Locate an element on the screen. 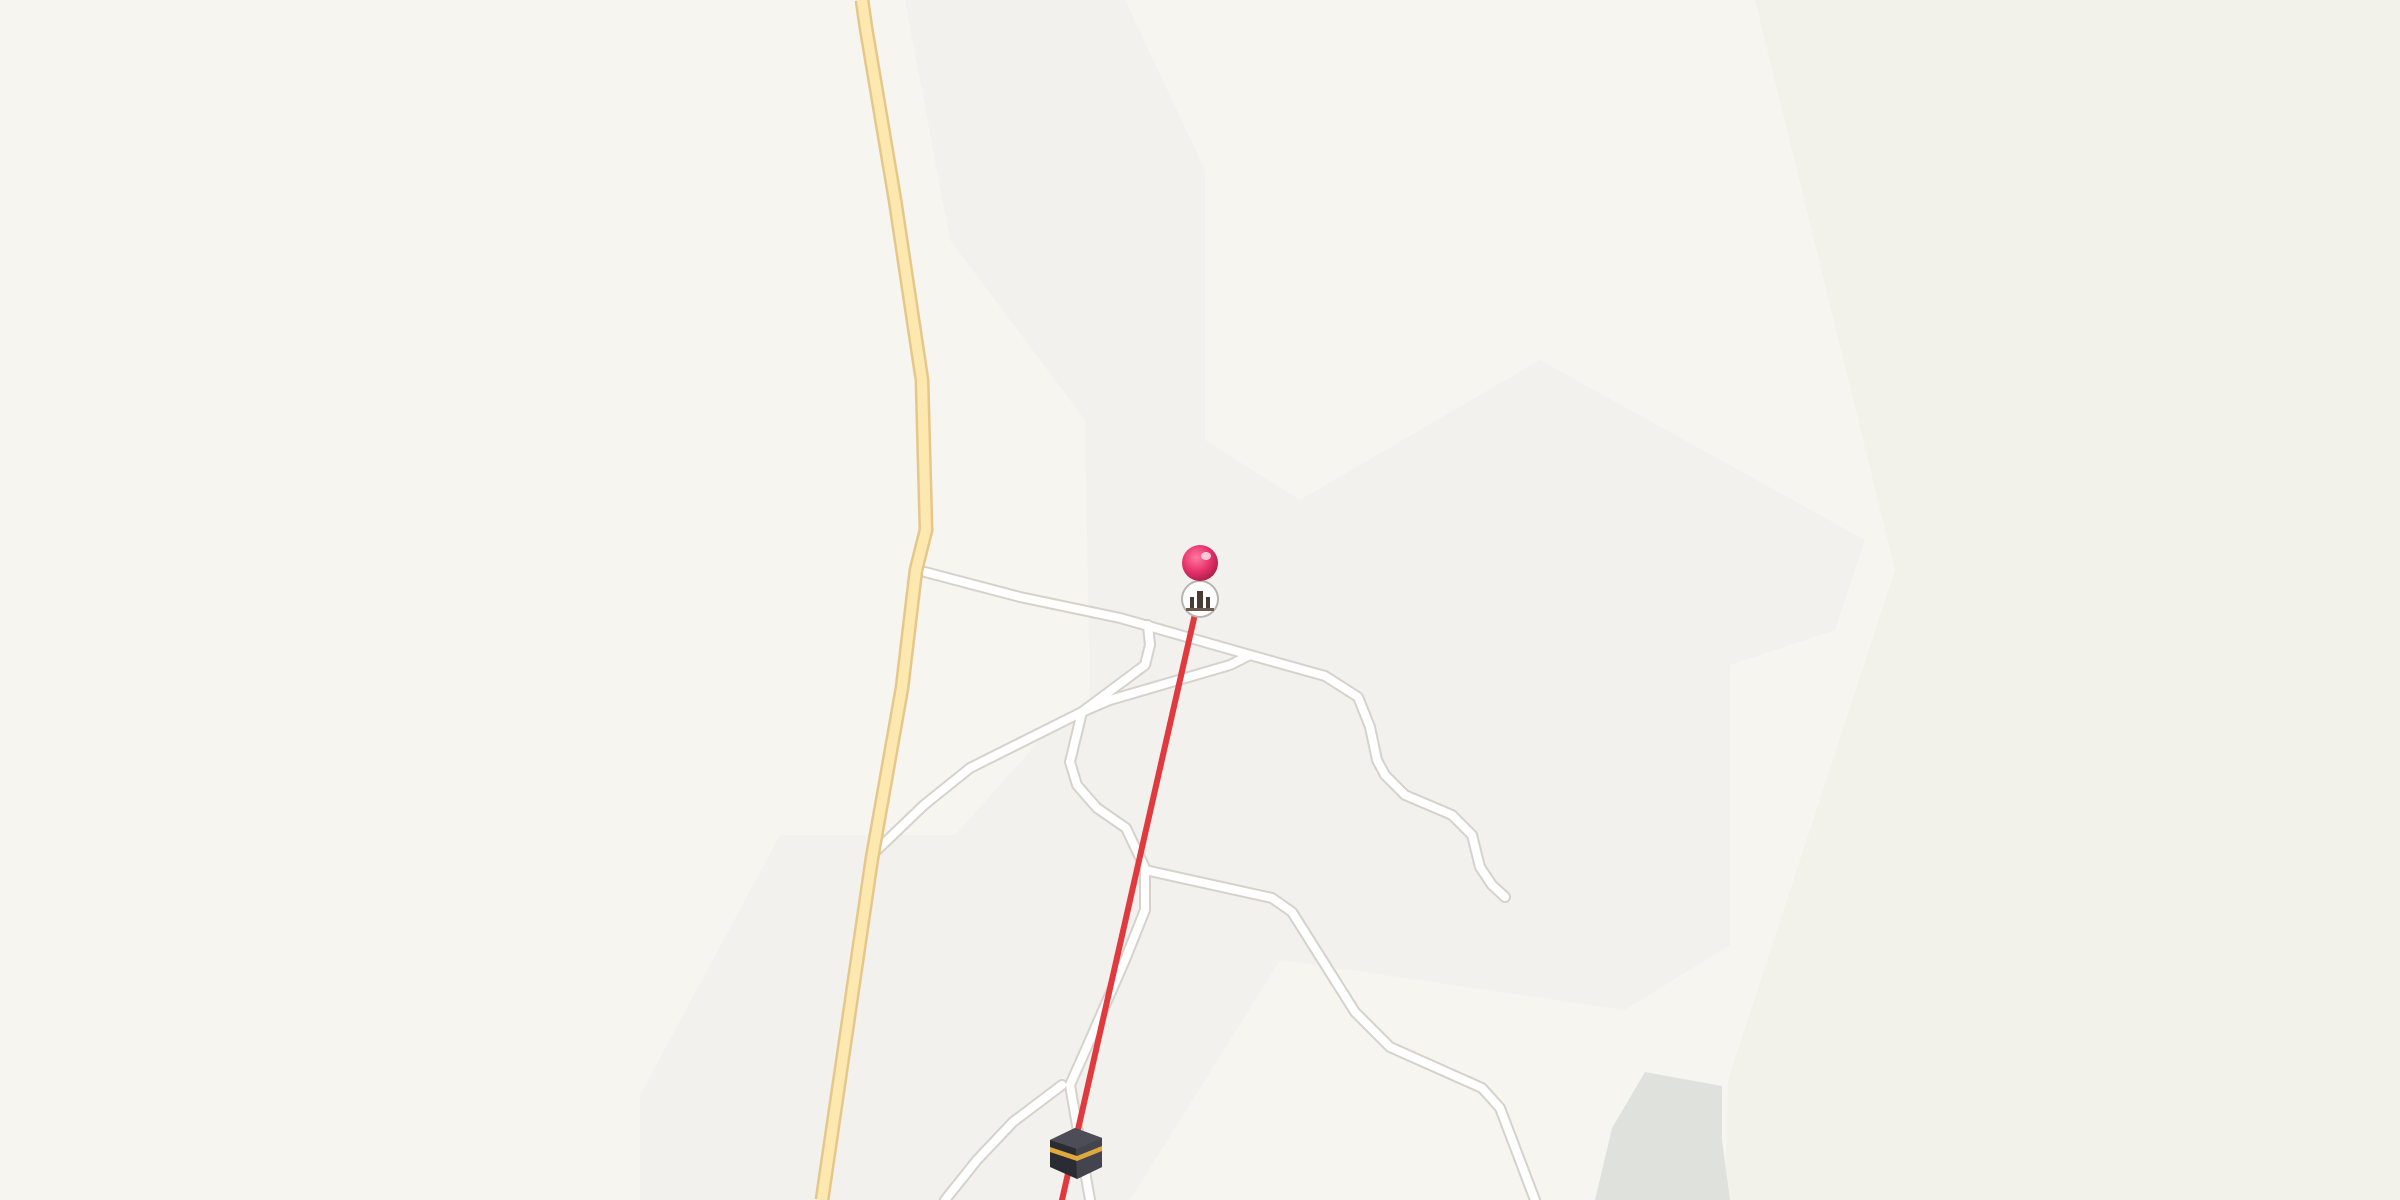  mosque-marker is located at coordinates (1200, 599).